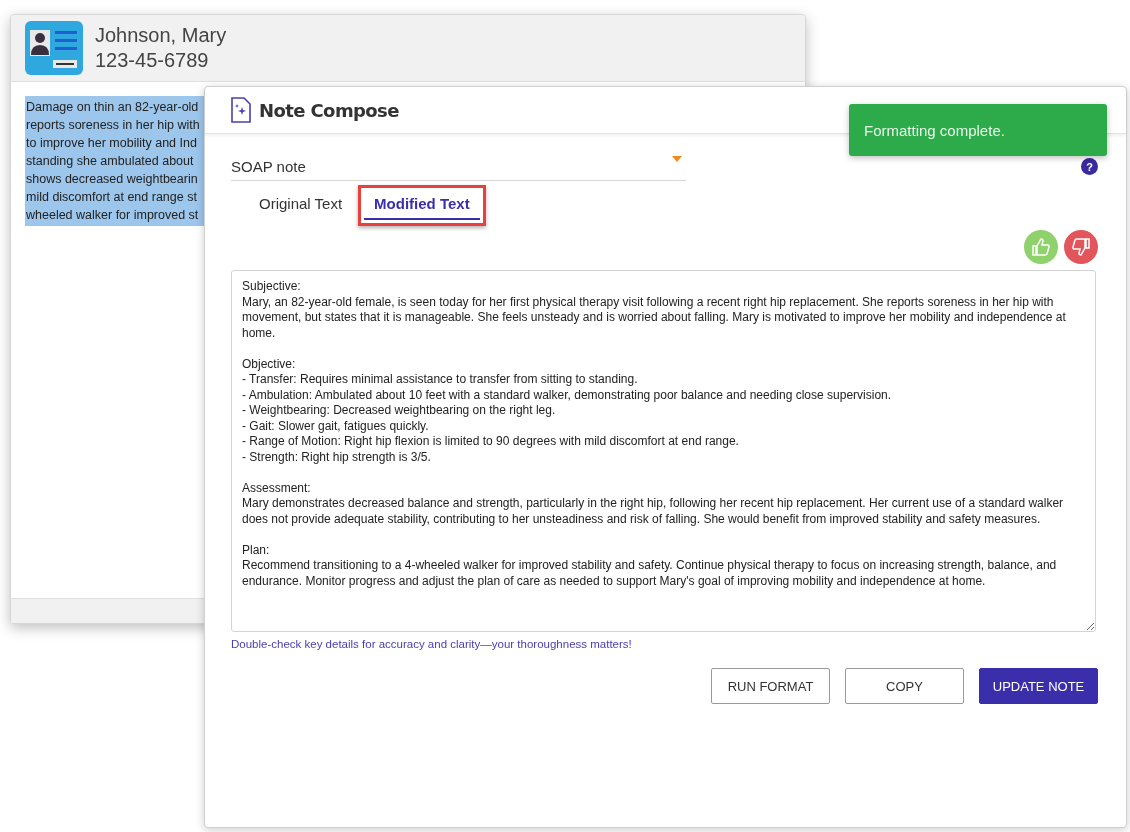 The height and width of the screenshot is (832, 1130). I want to click on selected-text-line: standing she ambulated about, so click(110, 161).